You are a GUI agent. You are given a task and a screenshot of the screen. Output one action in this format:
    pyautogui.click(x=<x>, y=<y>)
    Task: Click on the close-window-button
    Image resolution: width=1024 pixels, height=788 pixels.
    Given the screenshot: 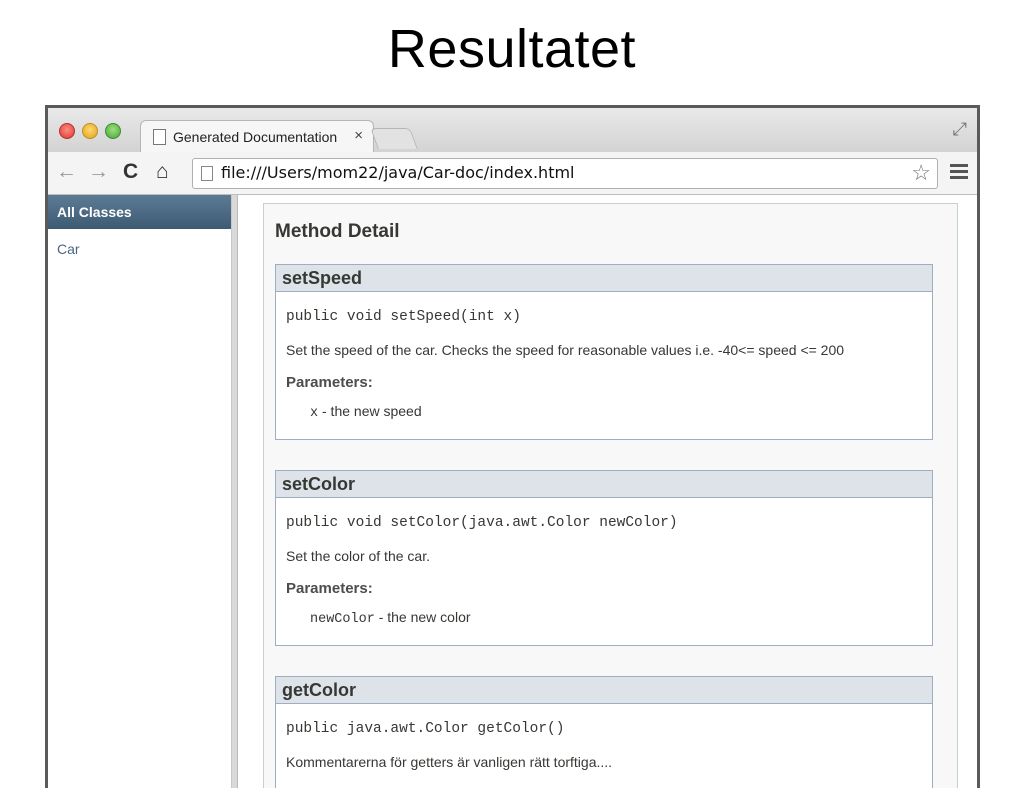 What is the action you would take?
    pyautogui.click(x=67, y=131)
    